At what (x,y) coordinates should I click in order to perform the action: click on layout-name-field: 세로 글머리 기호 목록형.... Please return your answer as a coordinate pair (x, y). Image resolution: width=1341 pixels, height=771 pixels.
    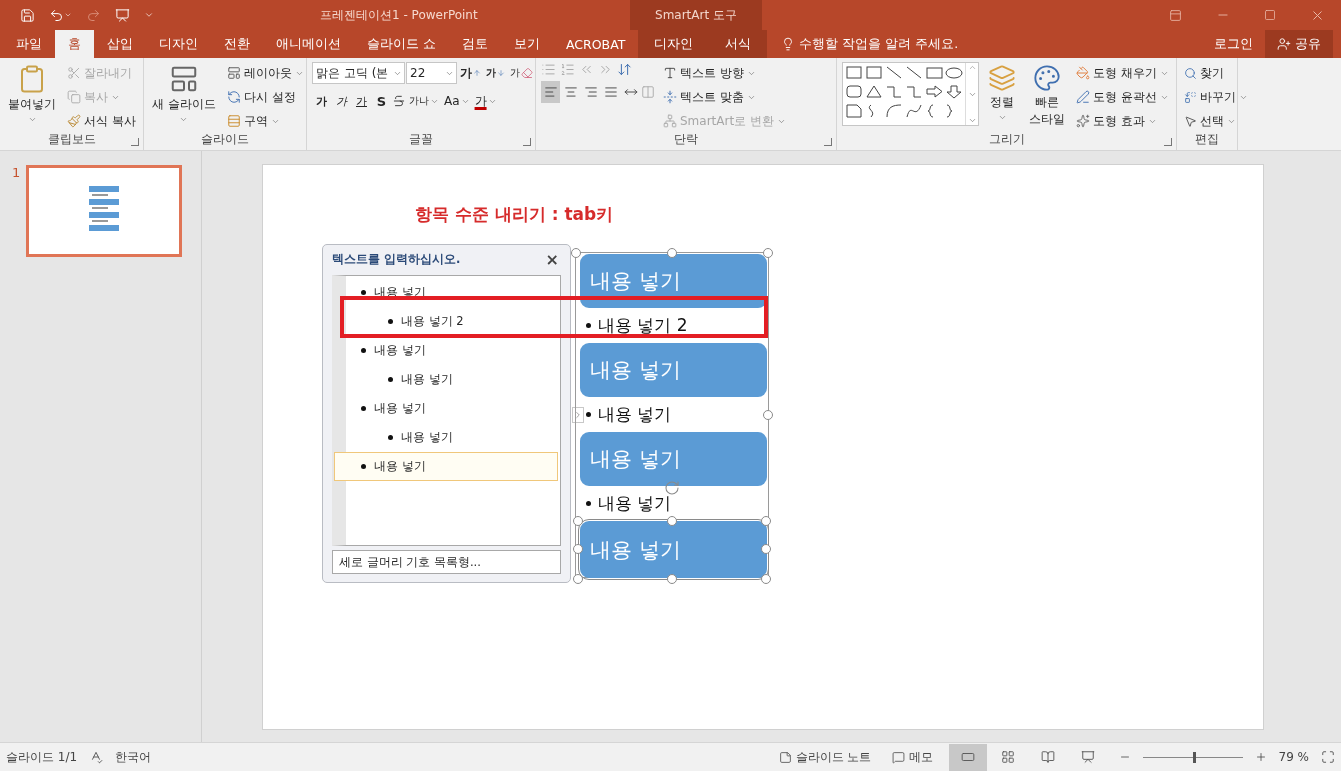
    Looking at the image, I should click on (446, 562).